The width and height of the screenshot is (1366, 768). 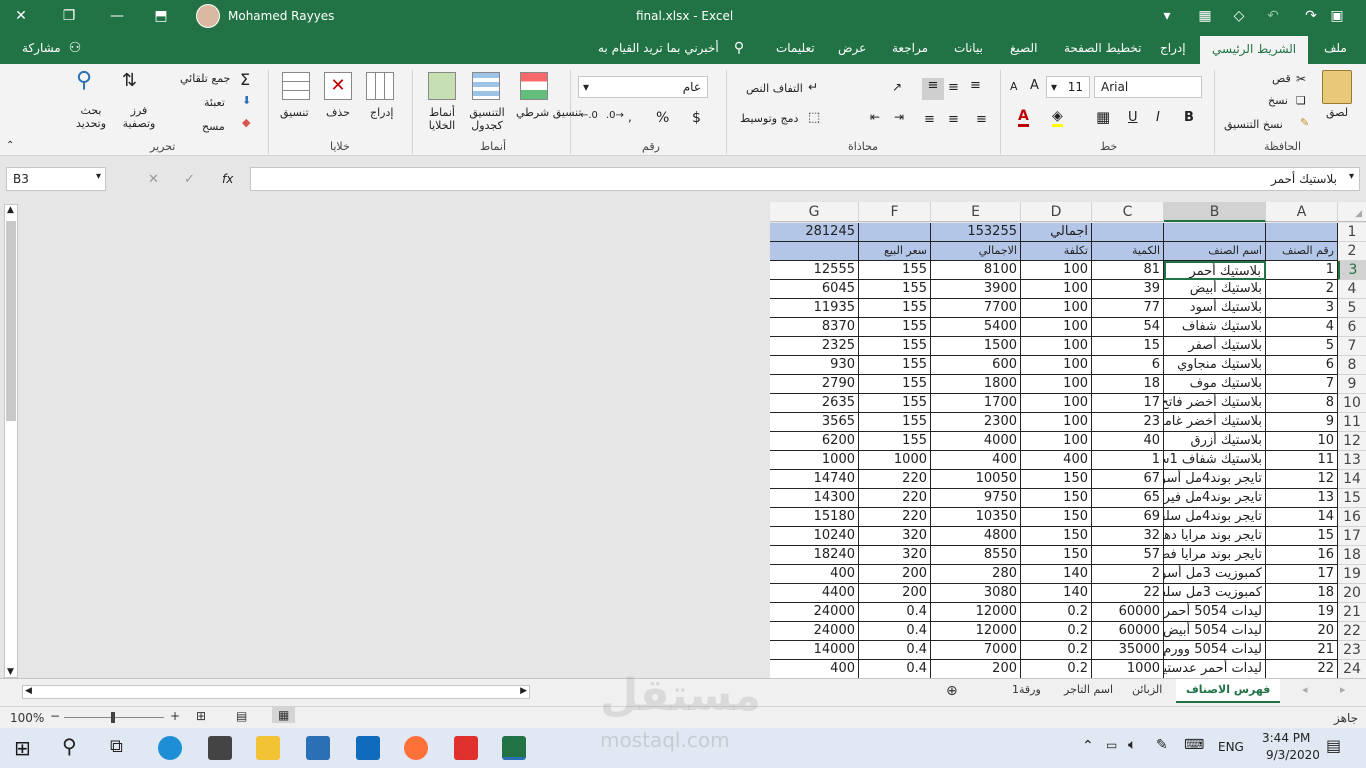 What do you see at coordinates (814, 517) in the screenshot?
I see `cell-G16: 15180` at bounding box center [814, 517].